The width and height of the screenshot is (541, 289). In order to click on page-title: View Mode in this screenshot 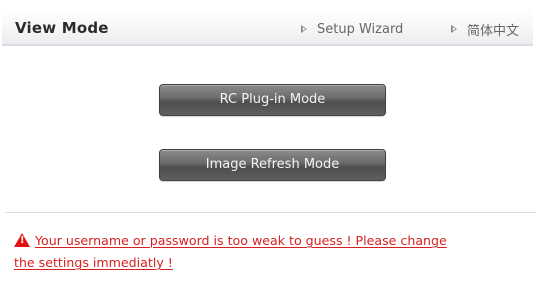, I will do `click(62, 28)`.